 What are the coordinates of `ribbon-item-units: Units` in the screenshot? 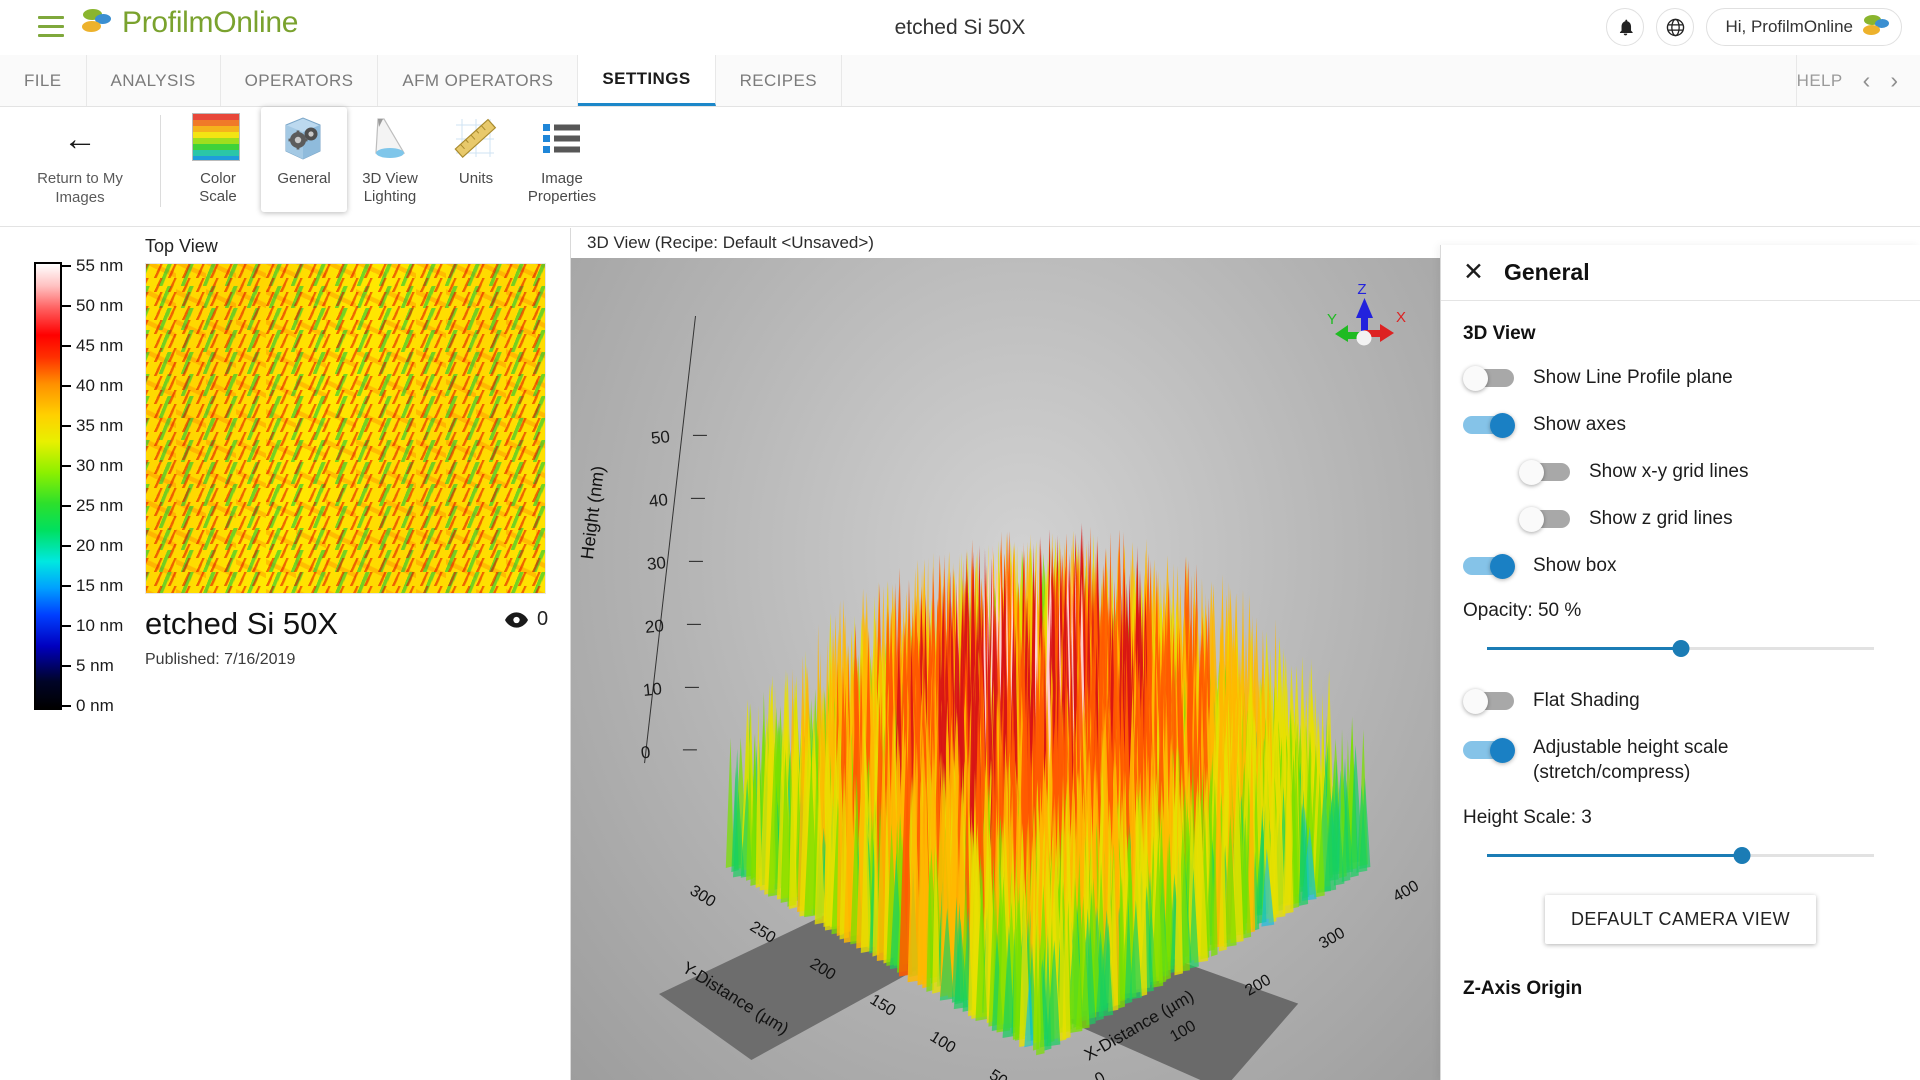 It's located at (476, 150).